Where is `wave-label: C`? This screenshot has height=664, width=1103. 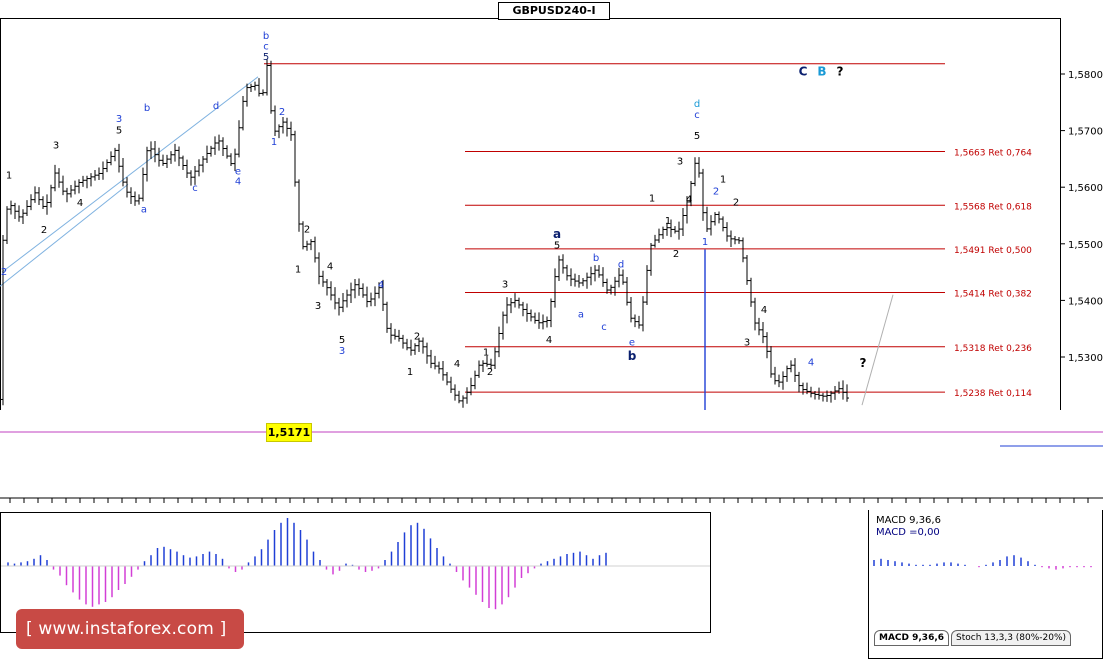
wave-label: C is located at coordinates (803, 72).